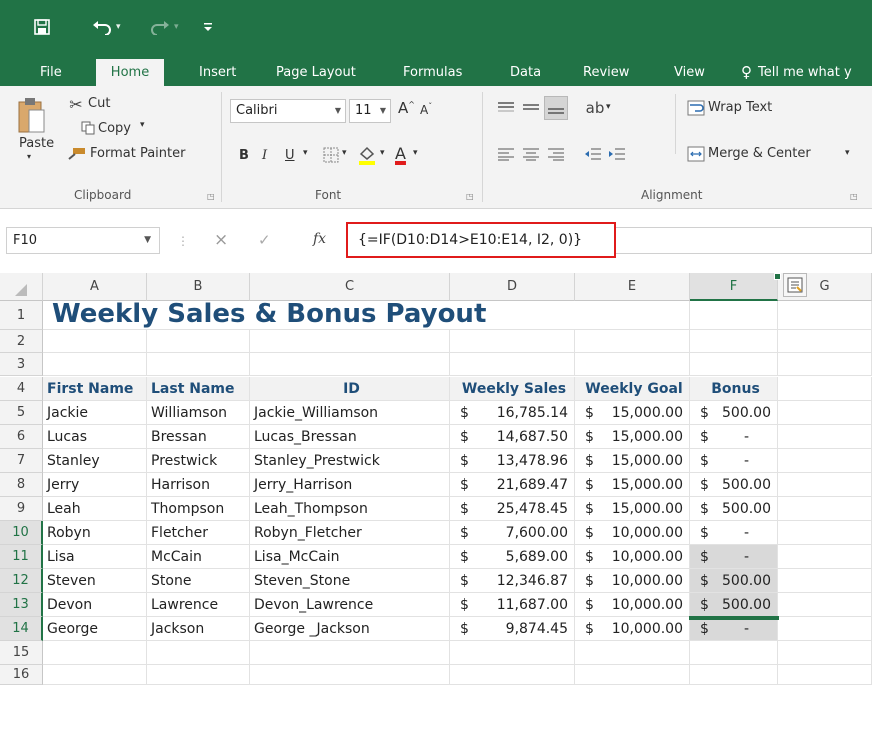 Image resolution: width=872 pixels, height=753 pixels. Describe the element at coordinates (595, 108) in the screenshot. I see `orientation-icon: ab` at that location.